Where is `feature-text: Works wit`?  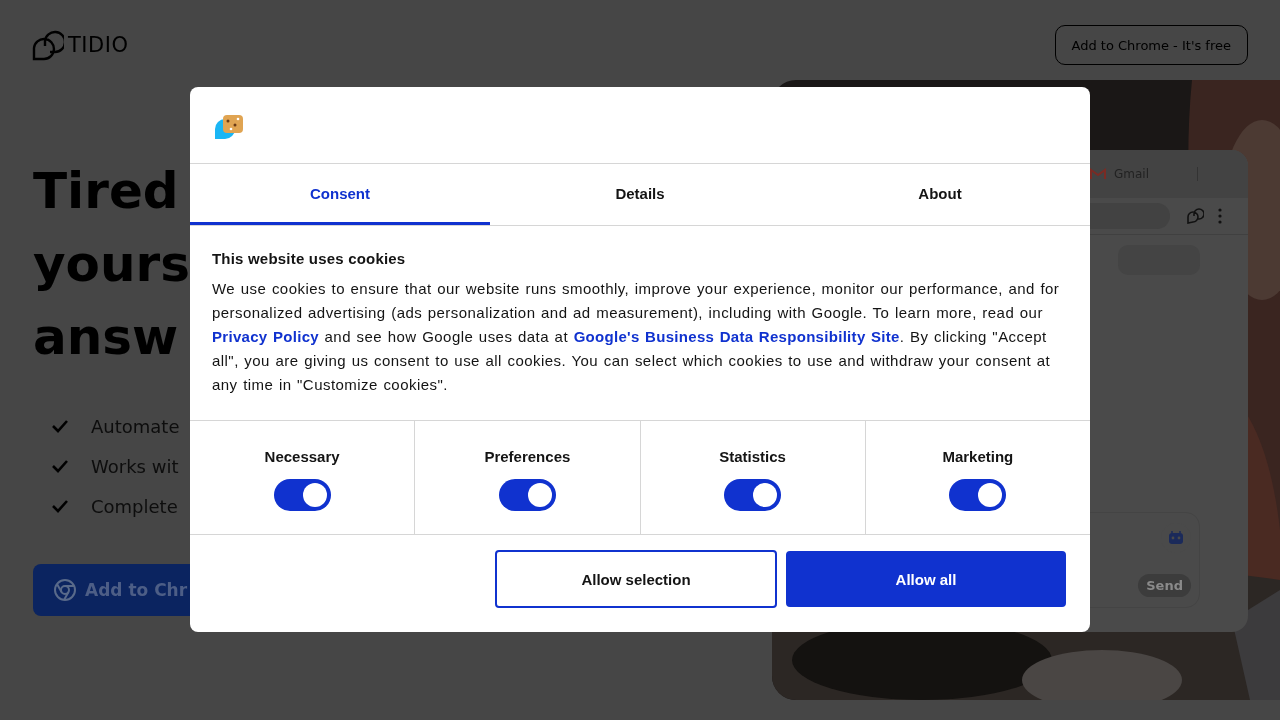 feature-text: Works wit is located at coordinates (135, 466).